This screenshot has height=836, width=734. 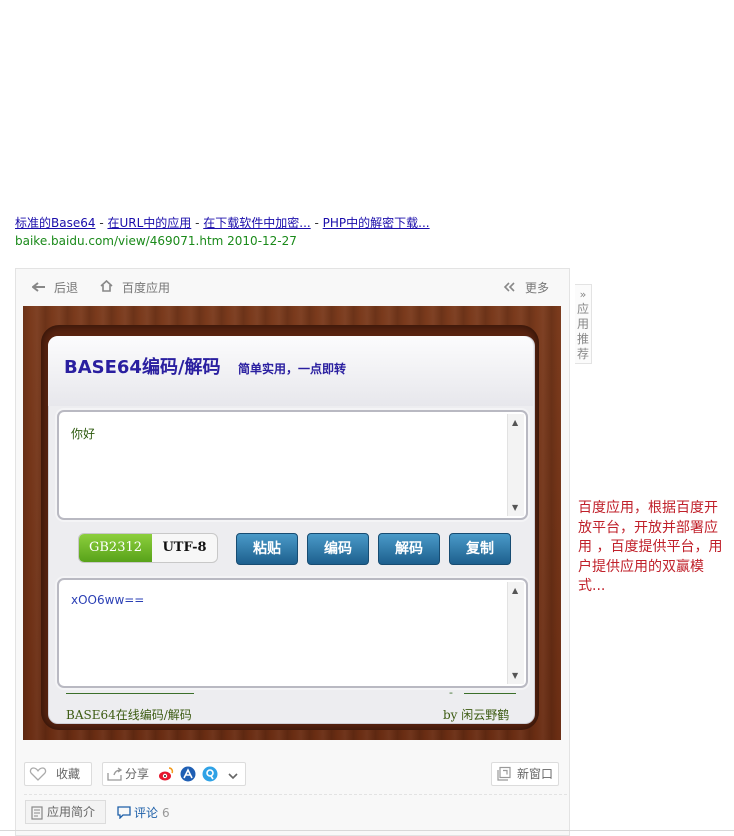 I want to click on footer-dash: -, so click(x=451, y=692).